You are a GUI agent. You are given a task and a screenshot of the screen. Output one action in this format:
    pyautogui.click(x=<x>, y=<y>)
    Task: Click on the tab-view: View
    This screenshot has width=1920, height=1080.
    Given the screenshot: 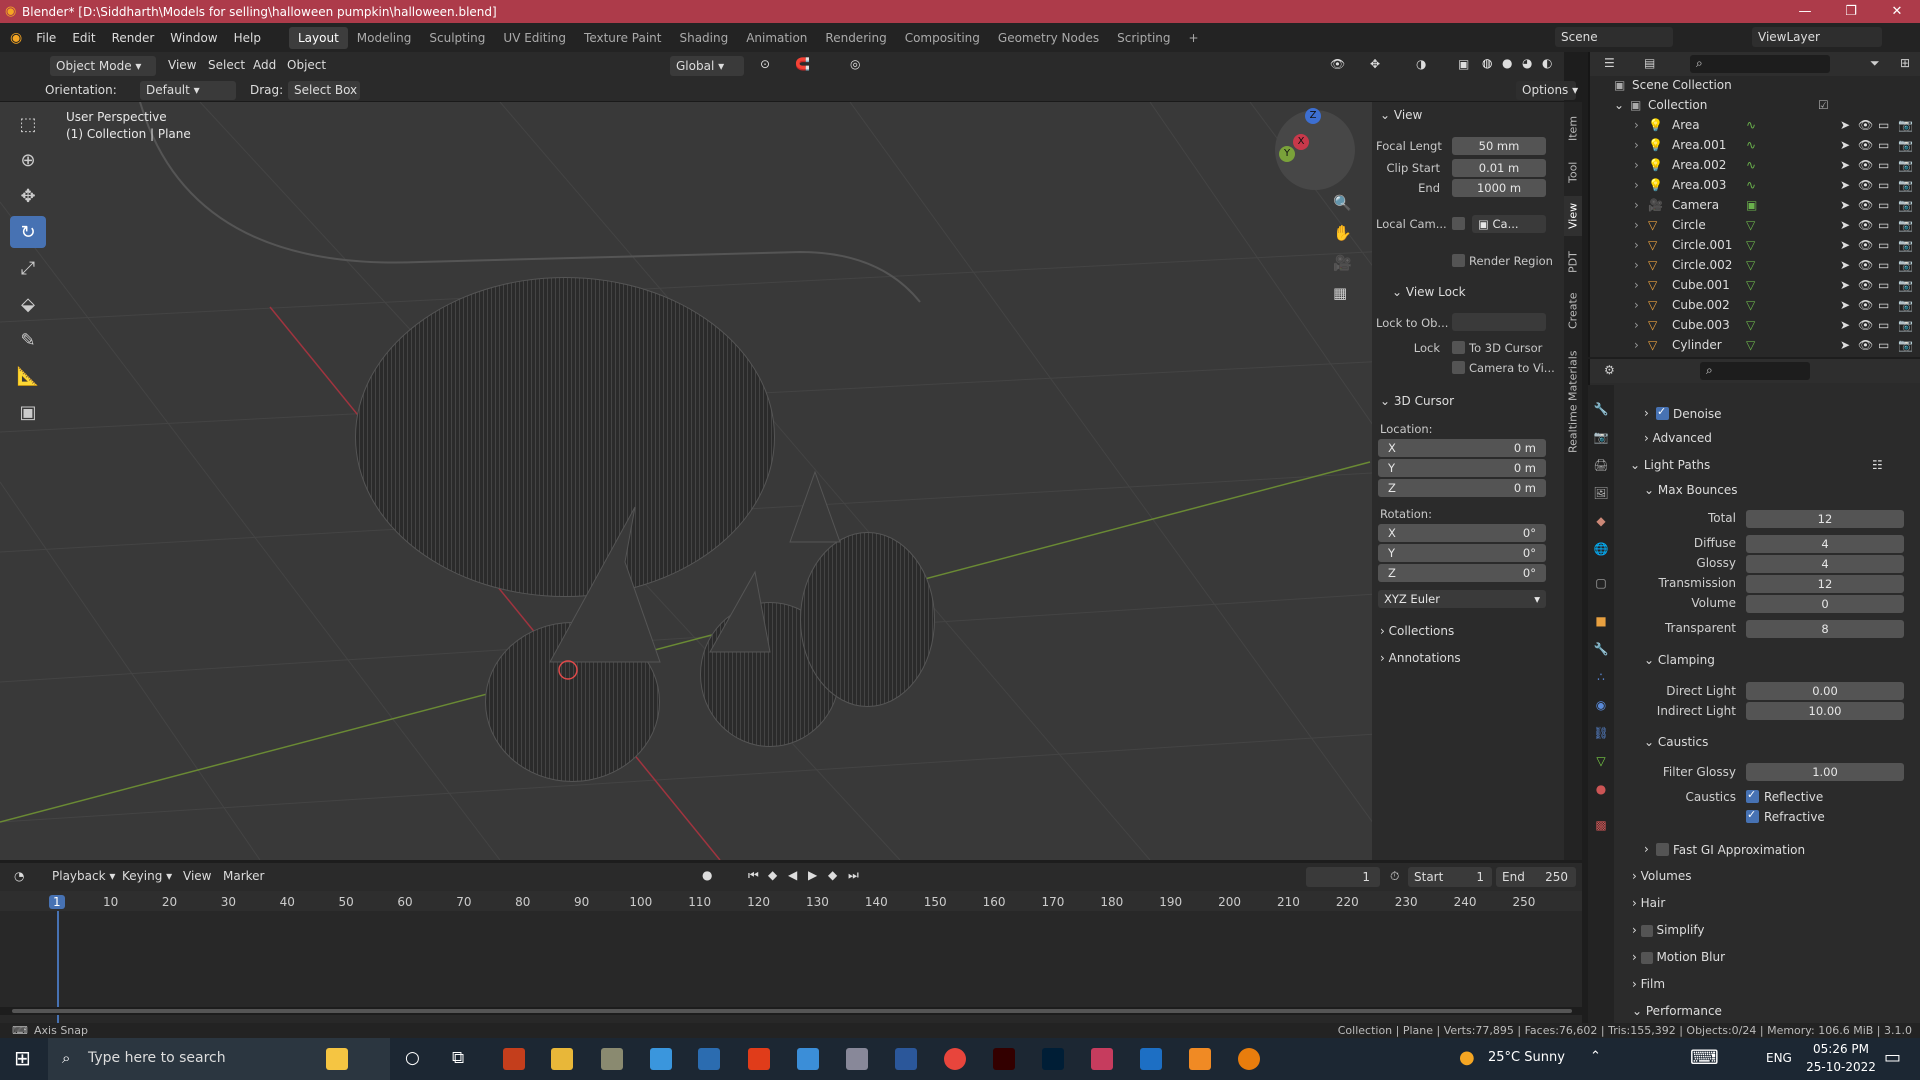 What is the action you would take?
    pyautogui.click(x=1573, y=216)
    